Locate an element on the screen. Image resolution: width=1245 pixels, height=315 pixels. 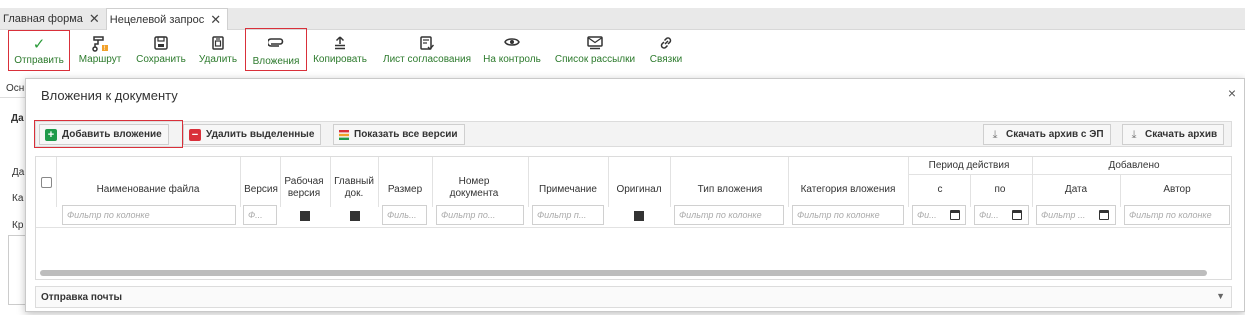
download-archive-button: ⤓ Скачать архив is located at coordinates (1173, 134).